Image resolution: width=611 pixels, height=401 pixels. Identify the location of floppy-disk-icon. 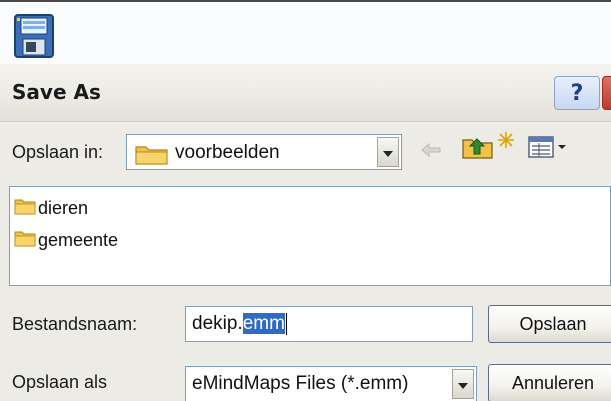
(34, 36).